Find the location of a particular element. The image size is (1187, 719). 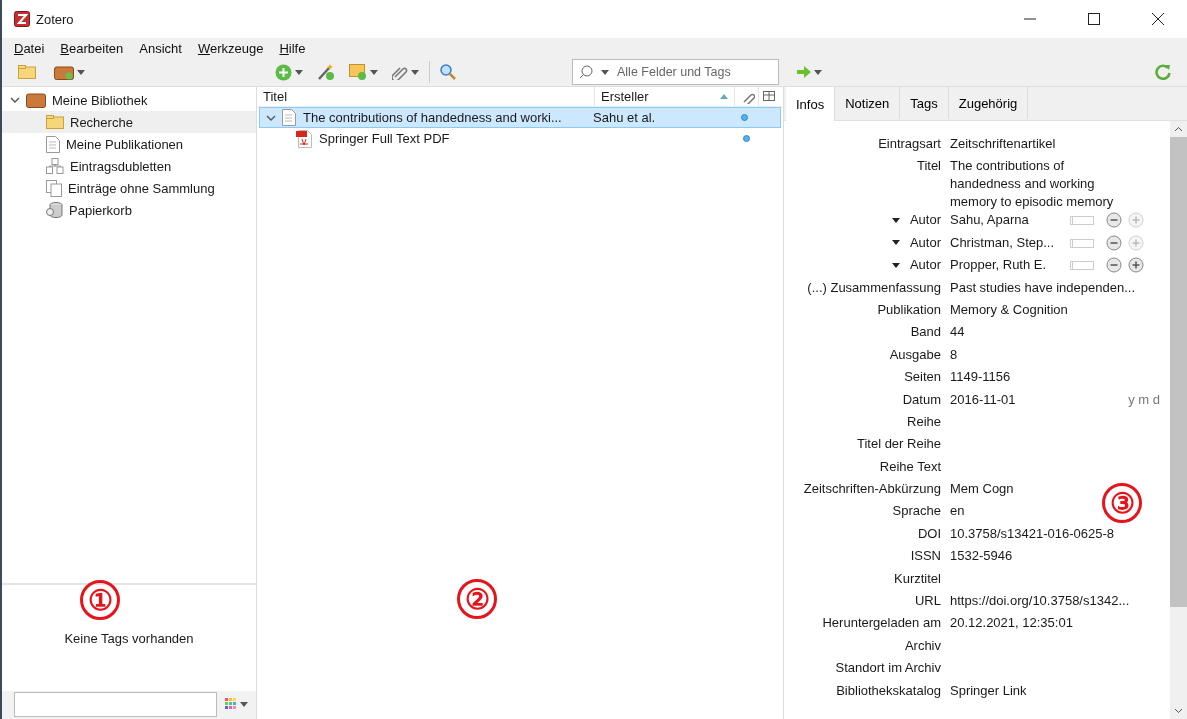

tree-item: Eintragsdubletten is located at coordinates (129, 166).